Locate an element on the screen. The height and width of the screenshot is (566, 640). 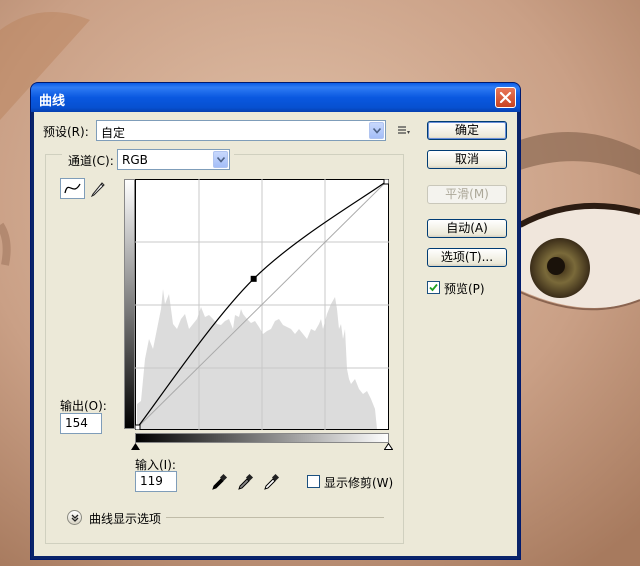
preset-value: 自定 is located at coordinates (113, 133).